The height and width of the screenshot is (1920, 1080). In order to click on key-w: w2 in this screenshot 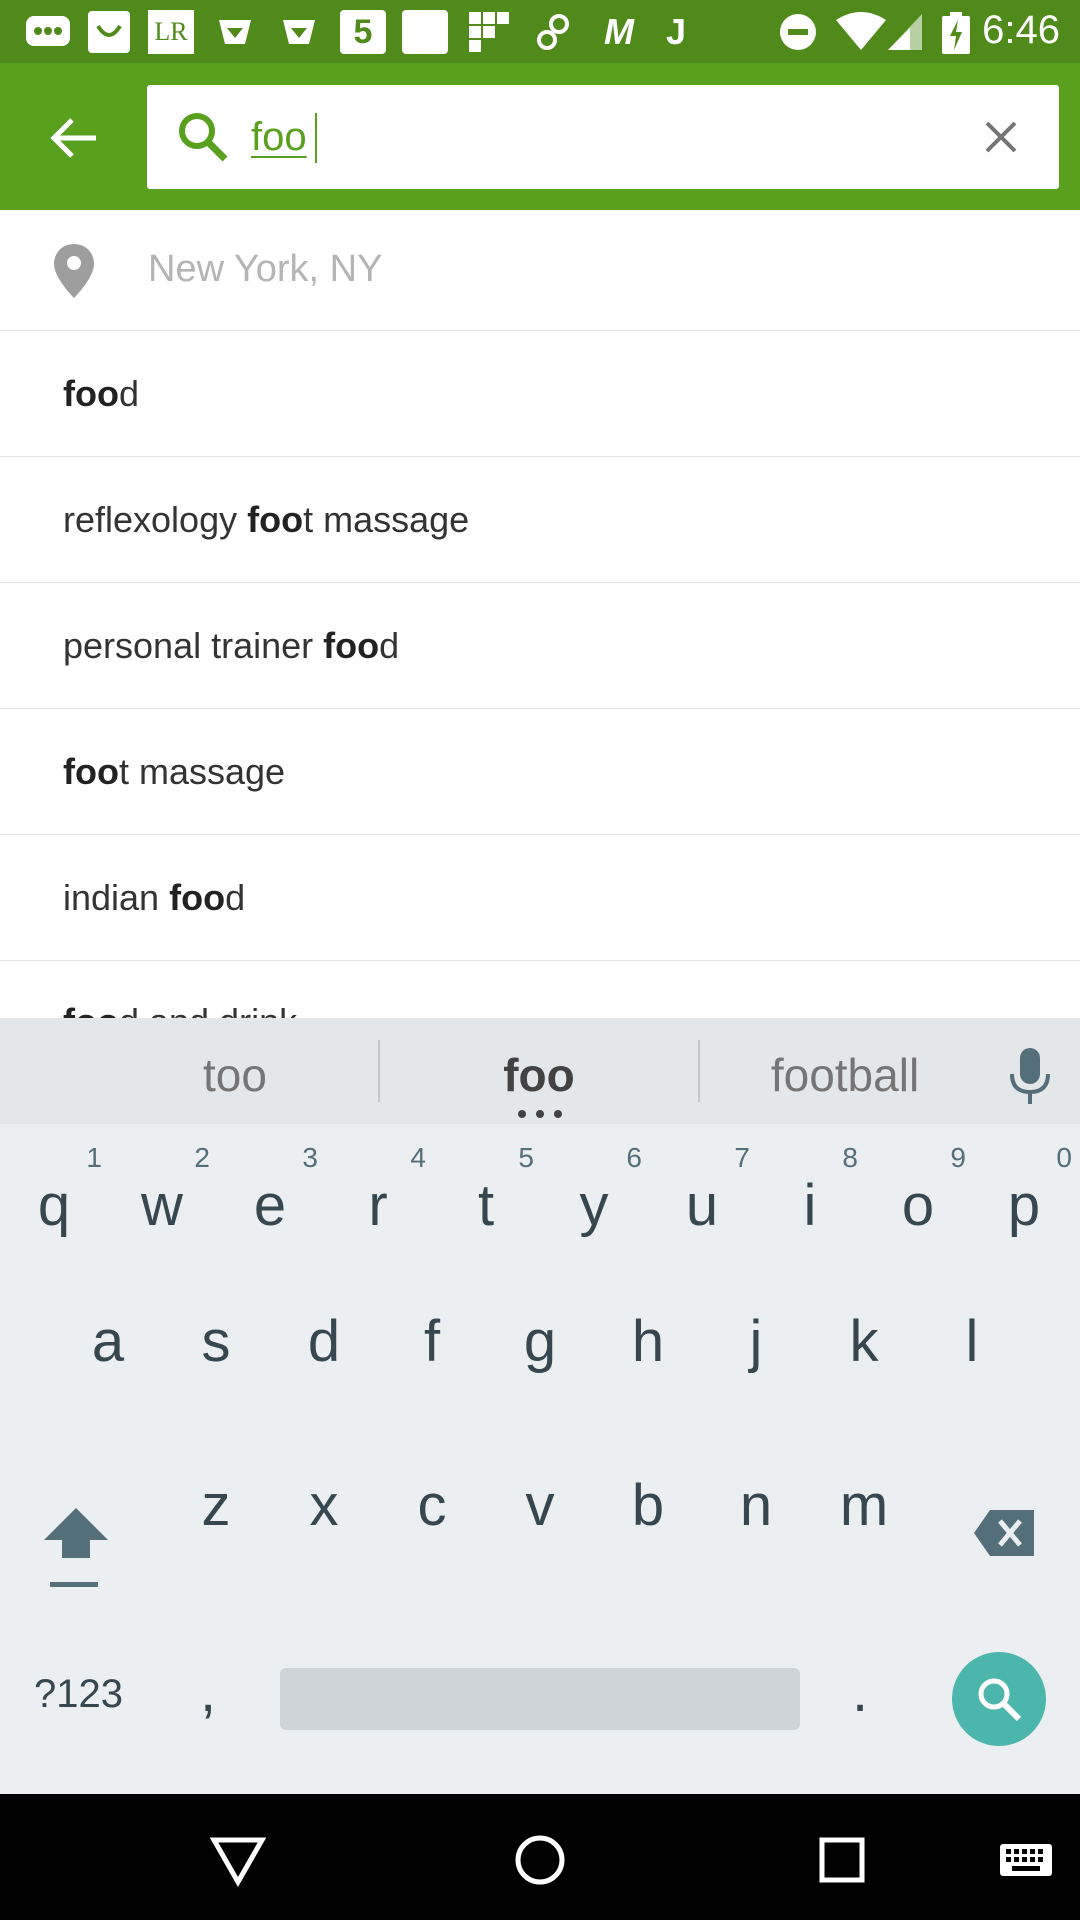, I will do `click(162, 1207)`.